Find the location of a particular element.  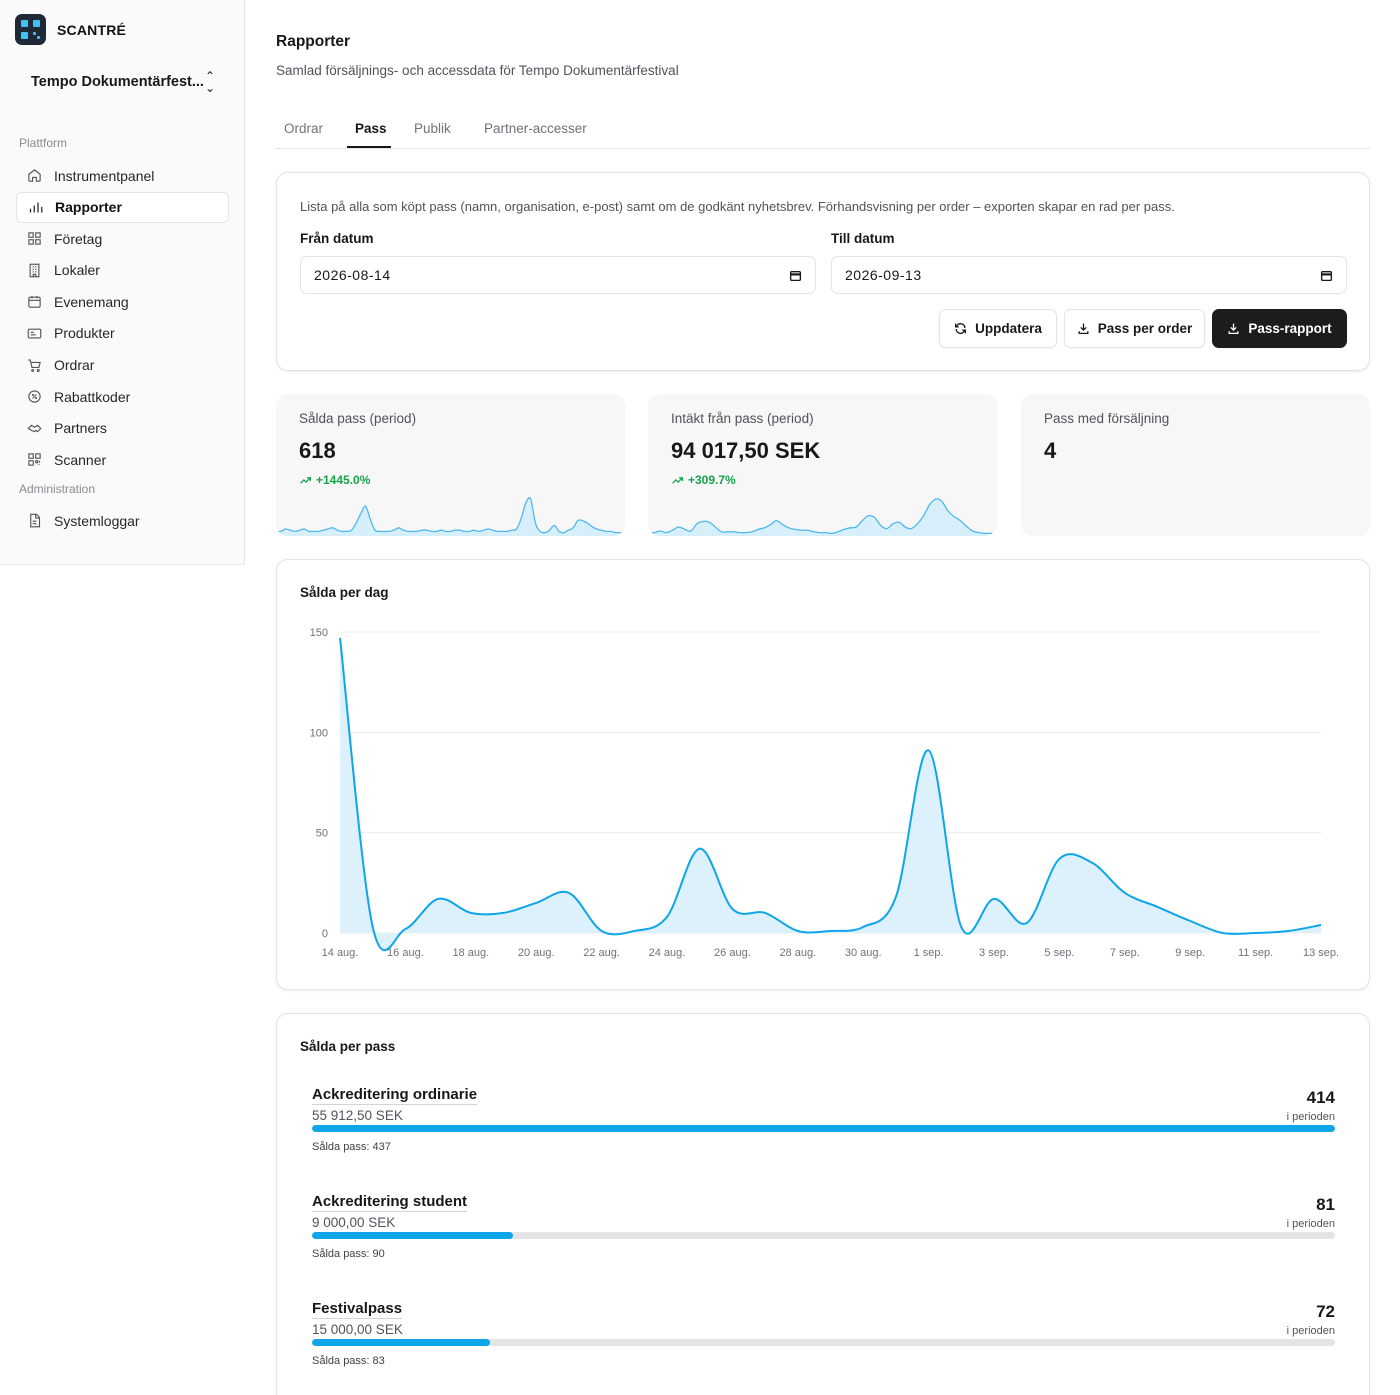

pass-total: Sålda pass: 90 is located at coordinates (348, 1254).